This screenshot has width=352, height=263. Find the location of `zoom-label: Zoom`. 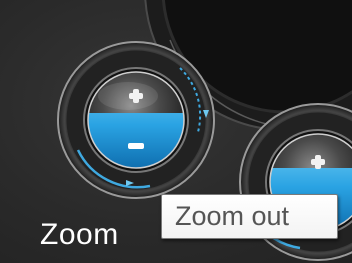

zoom-label: Zoom is located at coordinates (79, 234).